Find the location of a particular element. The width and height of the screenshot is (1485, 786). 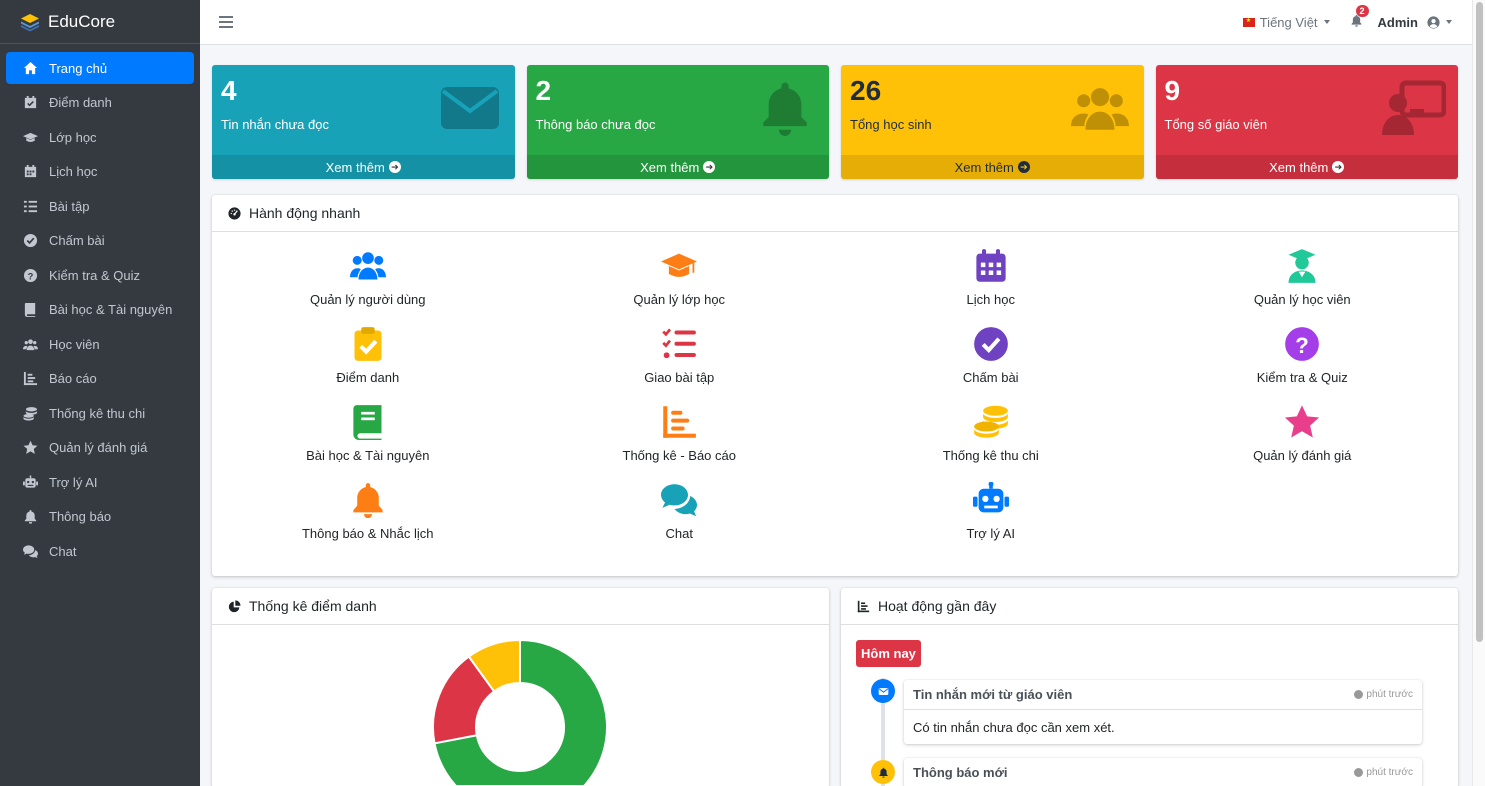

sidebar-item-label: Lịch học is located at coordinates (73, 171).